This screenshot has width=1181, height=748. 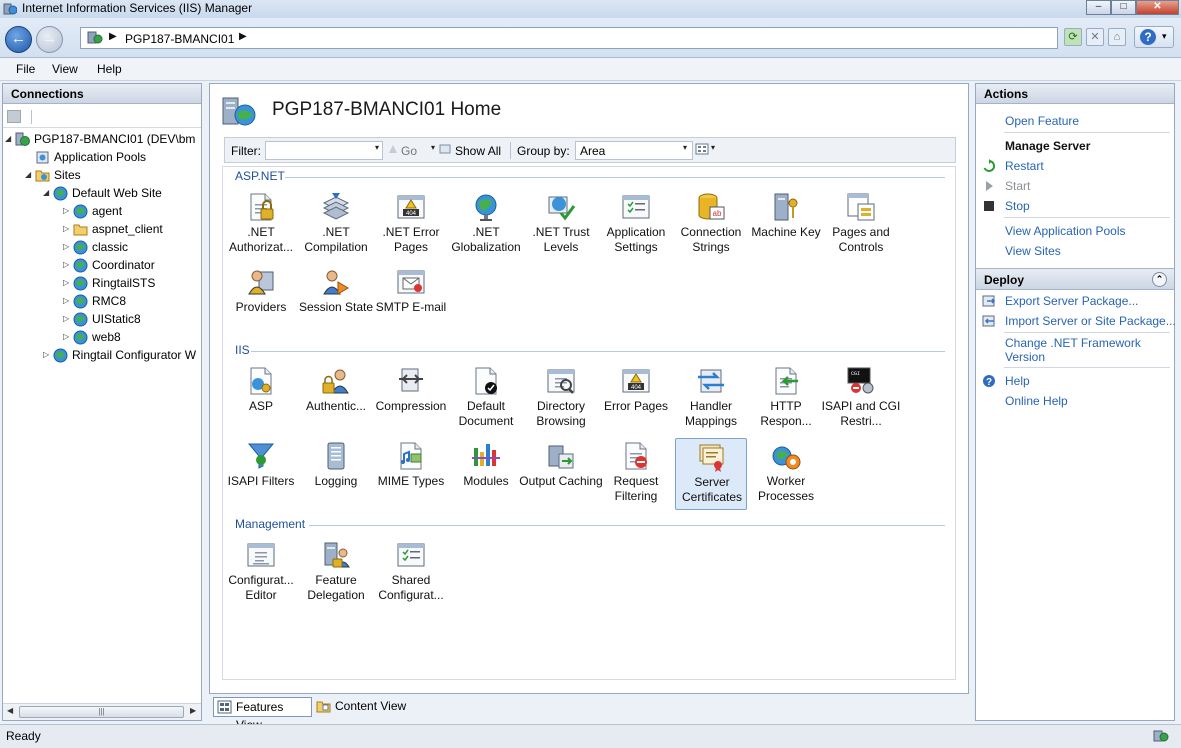 What do you see at coordinates (18, 39) in the screenshot?
I see `back-button: ←` at bounding box center [18, 39].